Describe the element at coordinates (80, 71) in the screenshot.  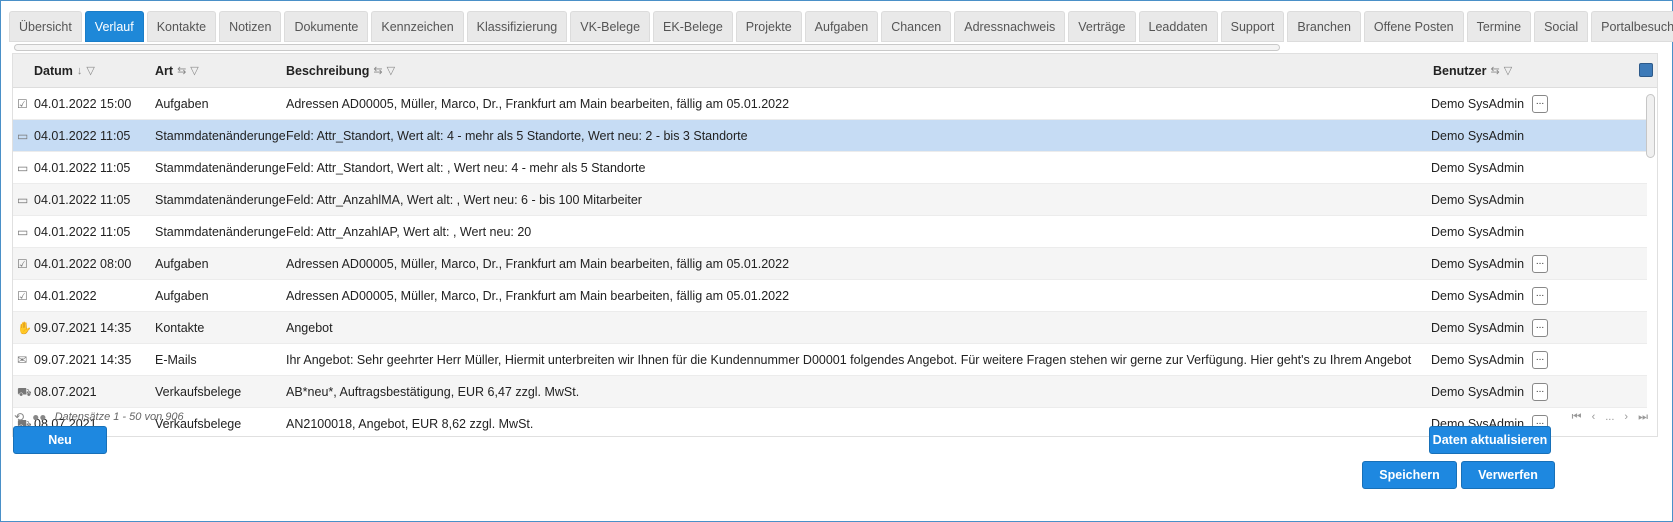
I see `sort-icon: ↓` at that location.